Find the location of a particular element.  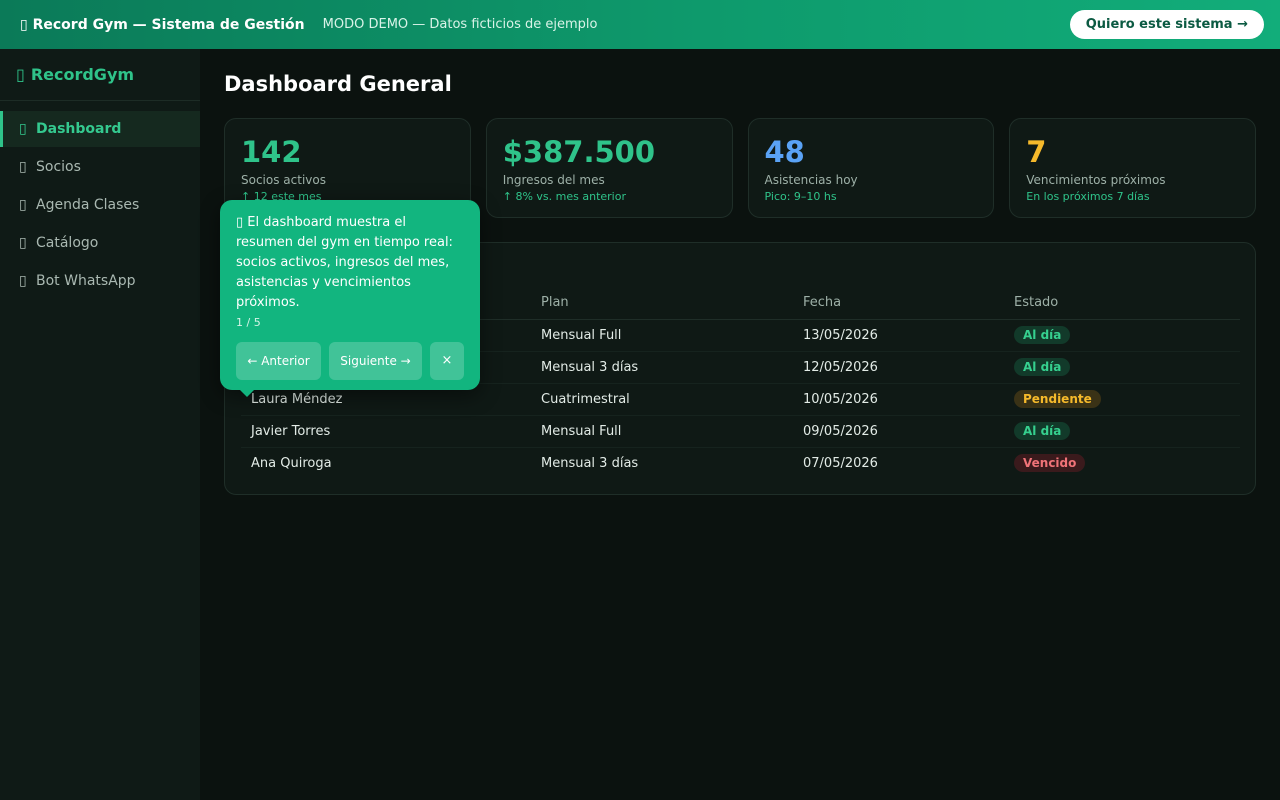

status-badge: Pendiente is located at coordinates (1057, 399).